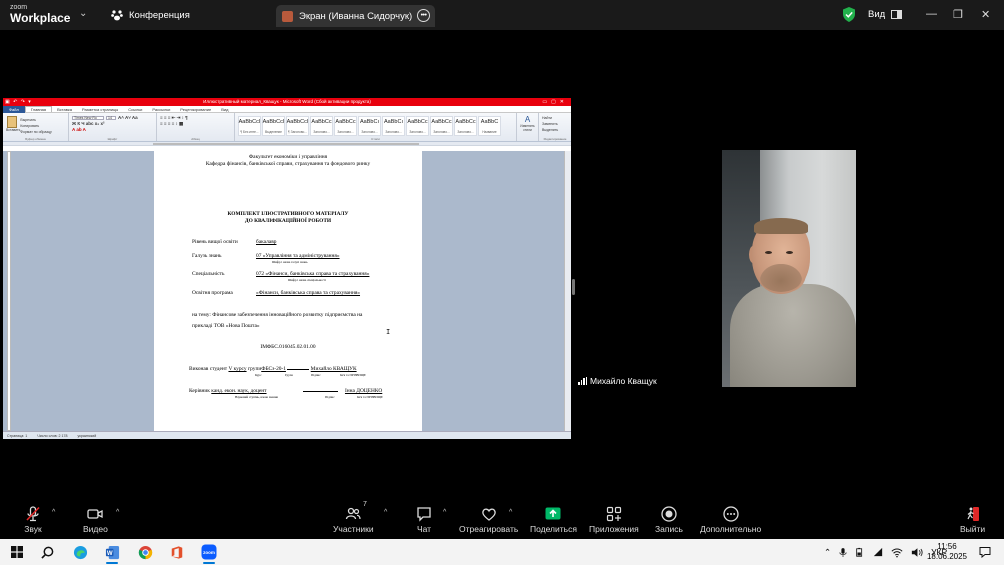 This screenshot has width=1004, height=565. Describe the element at coordinates (528, 127) in the screenshot. I see `change-styles-button: A Изменить стили` at that location.